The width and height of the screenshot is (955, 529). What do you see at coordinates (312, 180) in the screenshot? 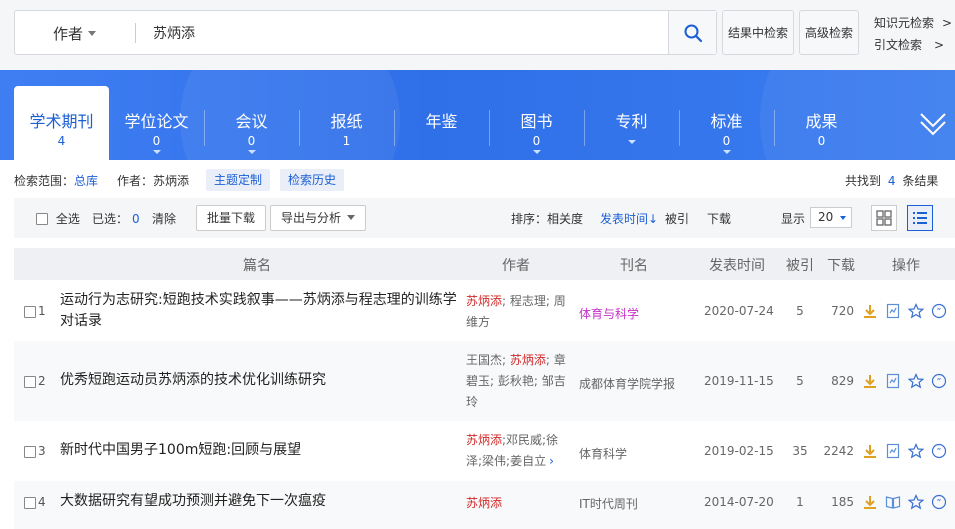
I see `search-history-button: 检索历史` at bounding box center [312, 180].